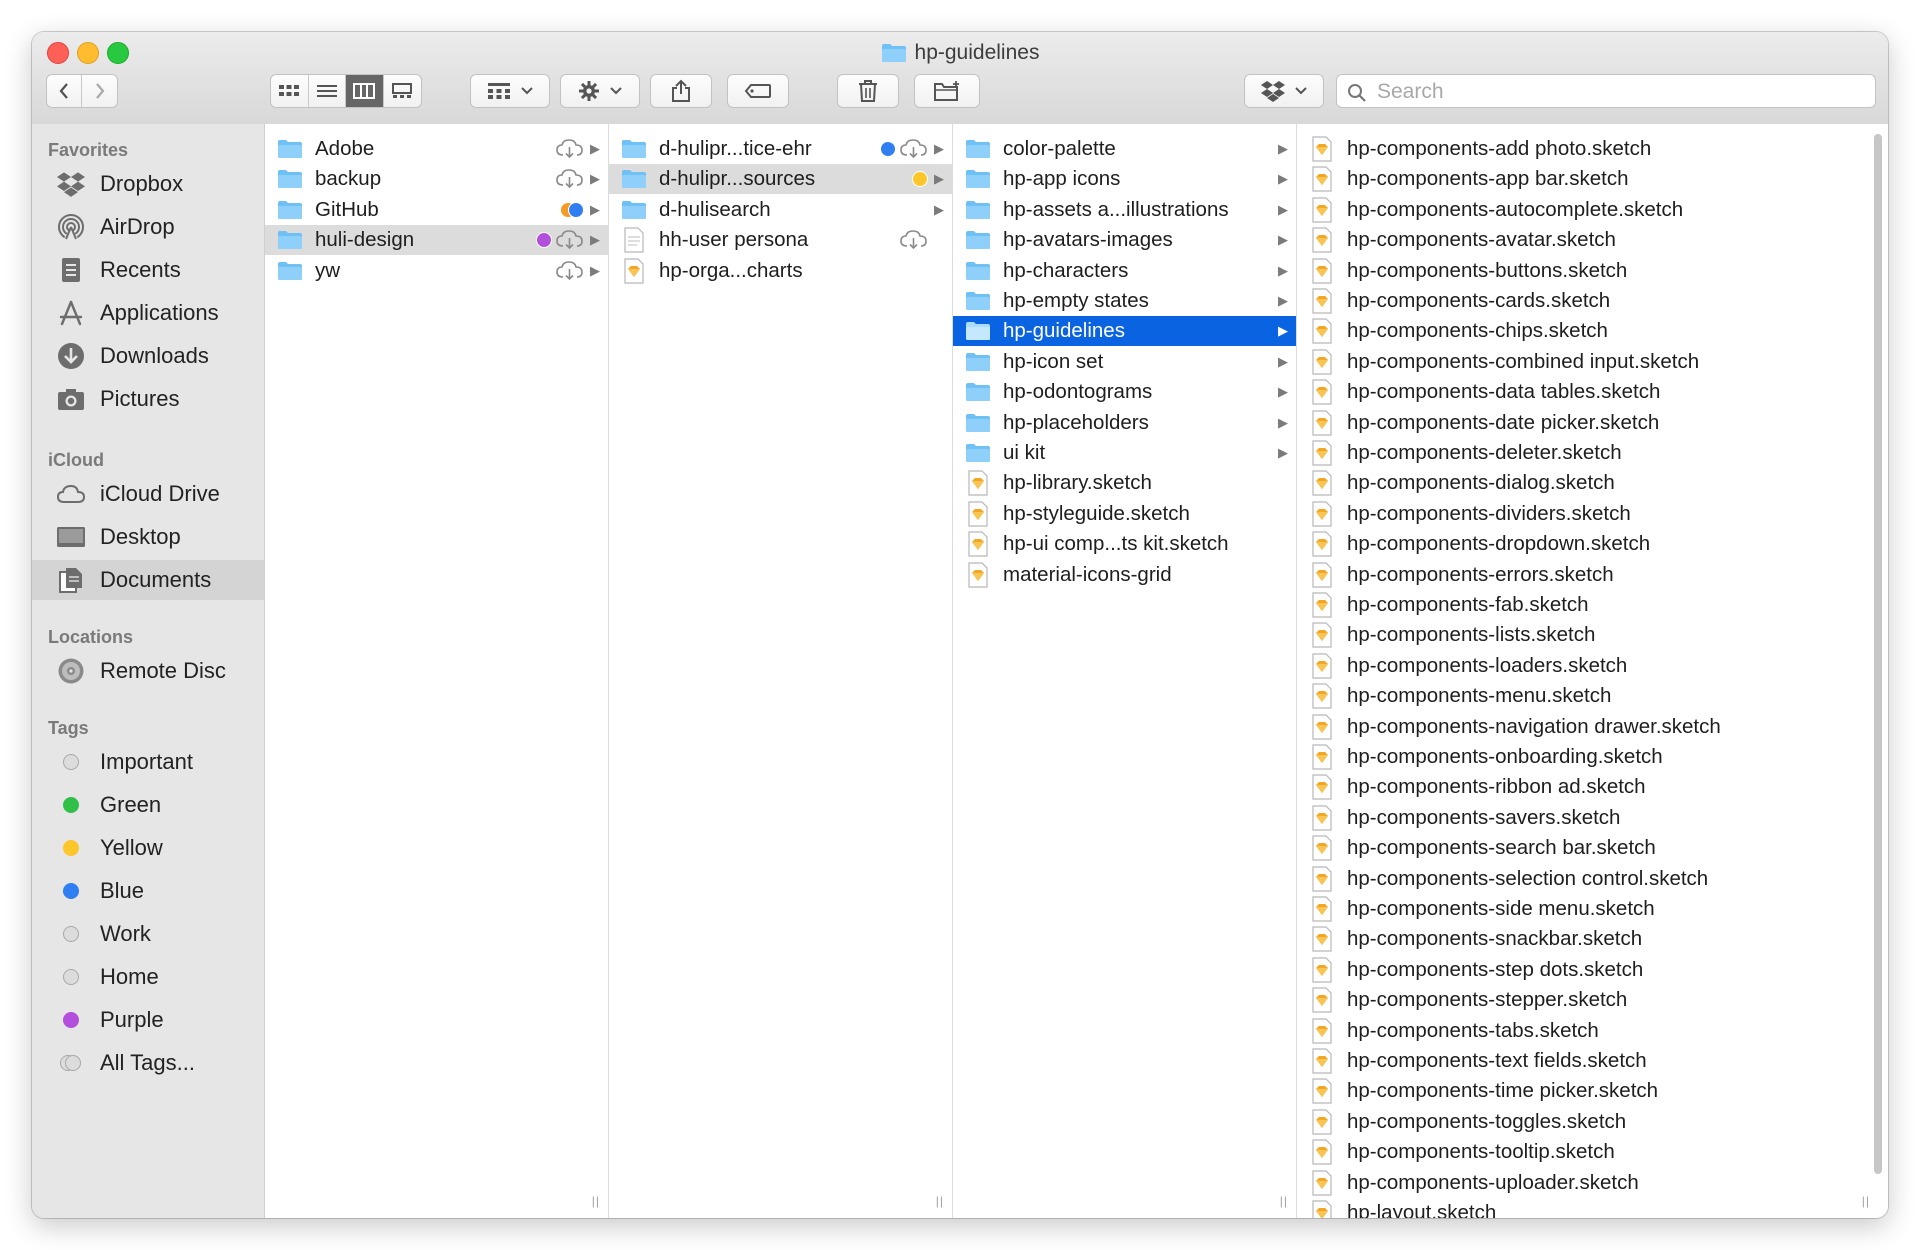 The height and width of the screenshot is (1250, 1920). I want to click on tag-button, so click(758, 91).